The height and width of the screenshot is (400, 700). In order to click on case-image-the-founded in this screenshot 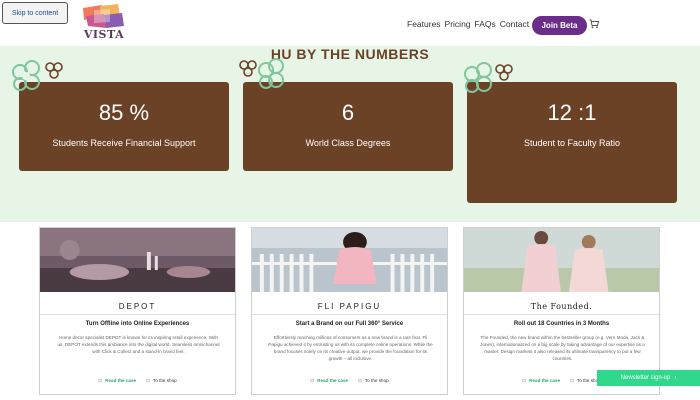, I will do `click(561, 260)`.